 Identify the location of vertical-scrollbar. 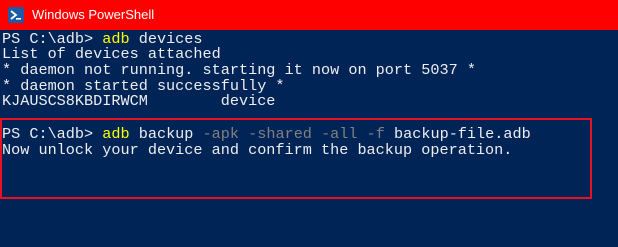
(613, 138).